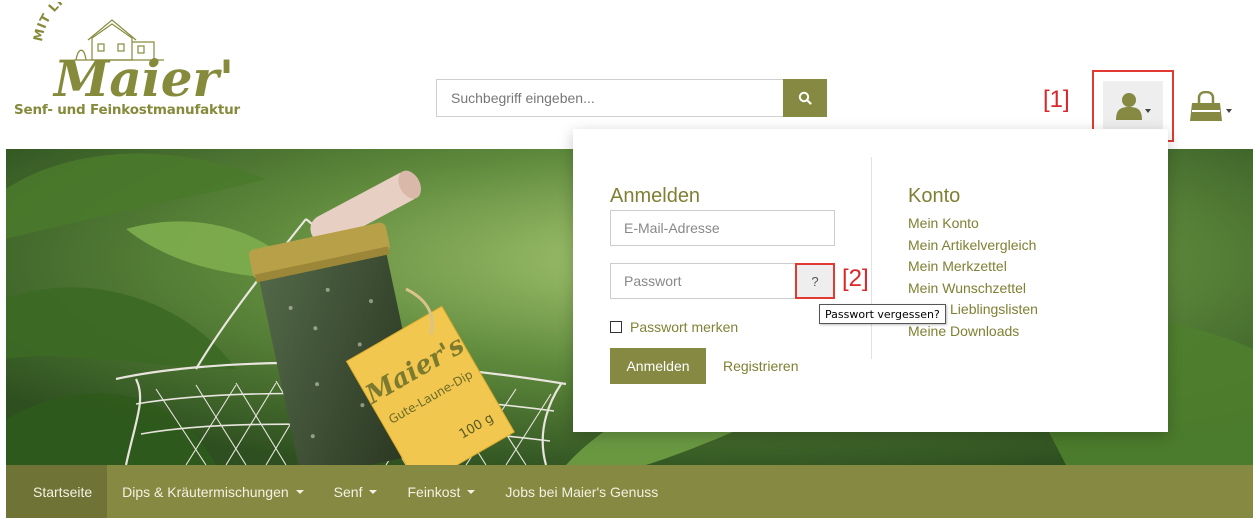  I want to click on remember-me: Passwort merken, so click(674, 327).